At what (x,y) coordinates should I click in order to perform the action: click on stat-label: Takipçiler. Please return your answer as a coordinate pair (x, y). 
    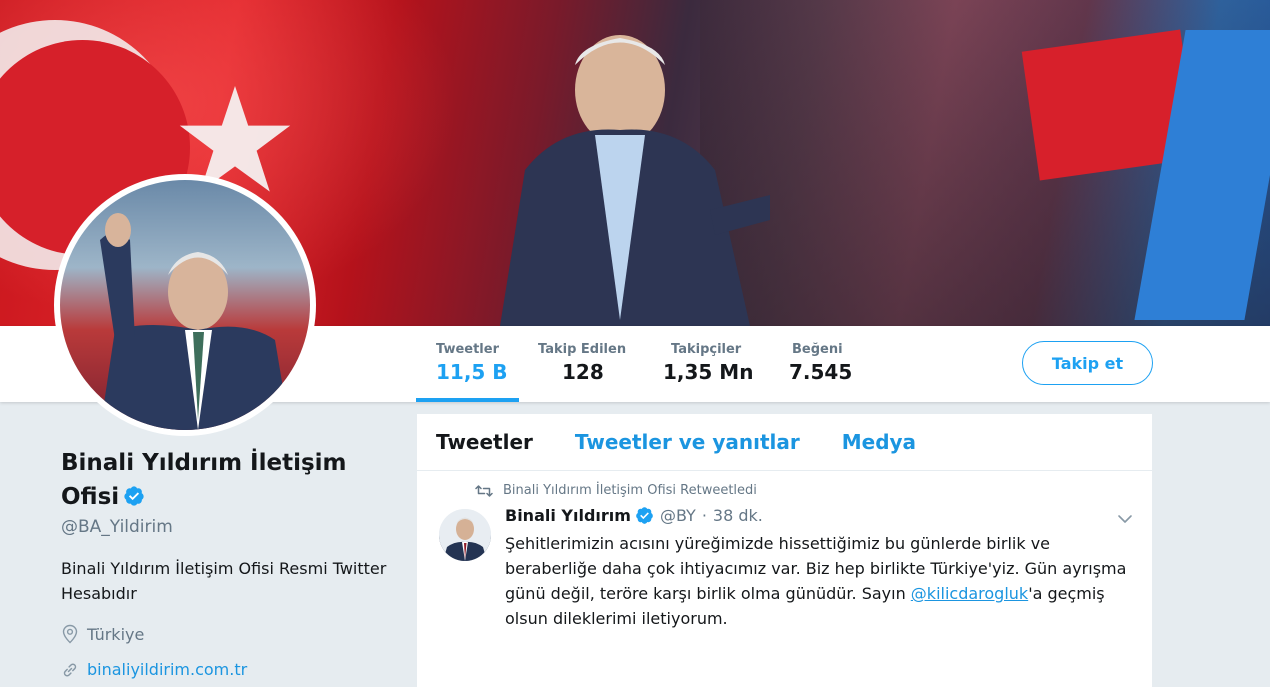
    Looking at the image, I should click on (706, 349).